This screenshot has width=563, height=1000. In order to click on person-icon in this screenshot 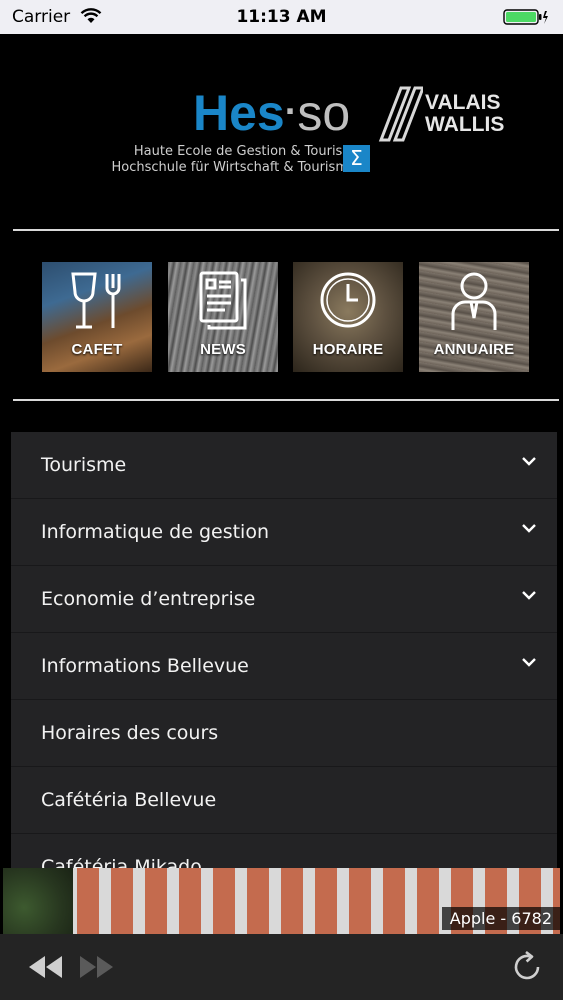, I will do `click(474, 301)`.